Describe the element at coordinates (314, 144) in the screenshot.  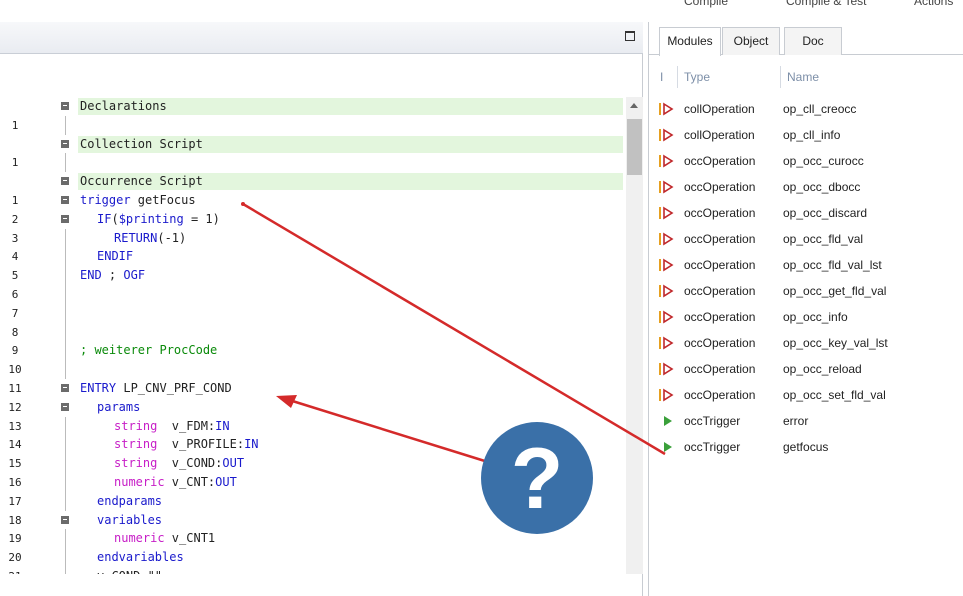
I see `code-line: Collection Script` at that location.